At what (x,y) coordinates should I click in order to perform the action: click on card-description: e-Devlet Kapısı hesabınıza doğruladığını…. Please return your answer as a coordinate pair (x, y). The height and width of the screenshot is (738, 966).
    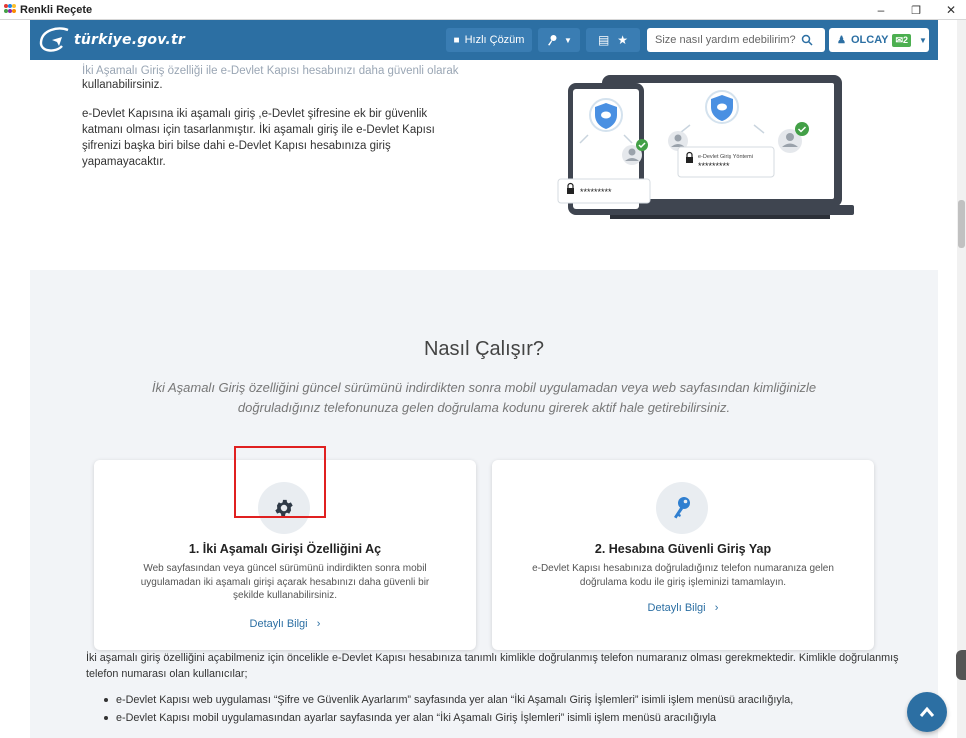
    Looking at the image, I should click on (683, 575).